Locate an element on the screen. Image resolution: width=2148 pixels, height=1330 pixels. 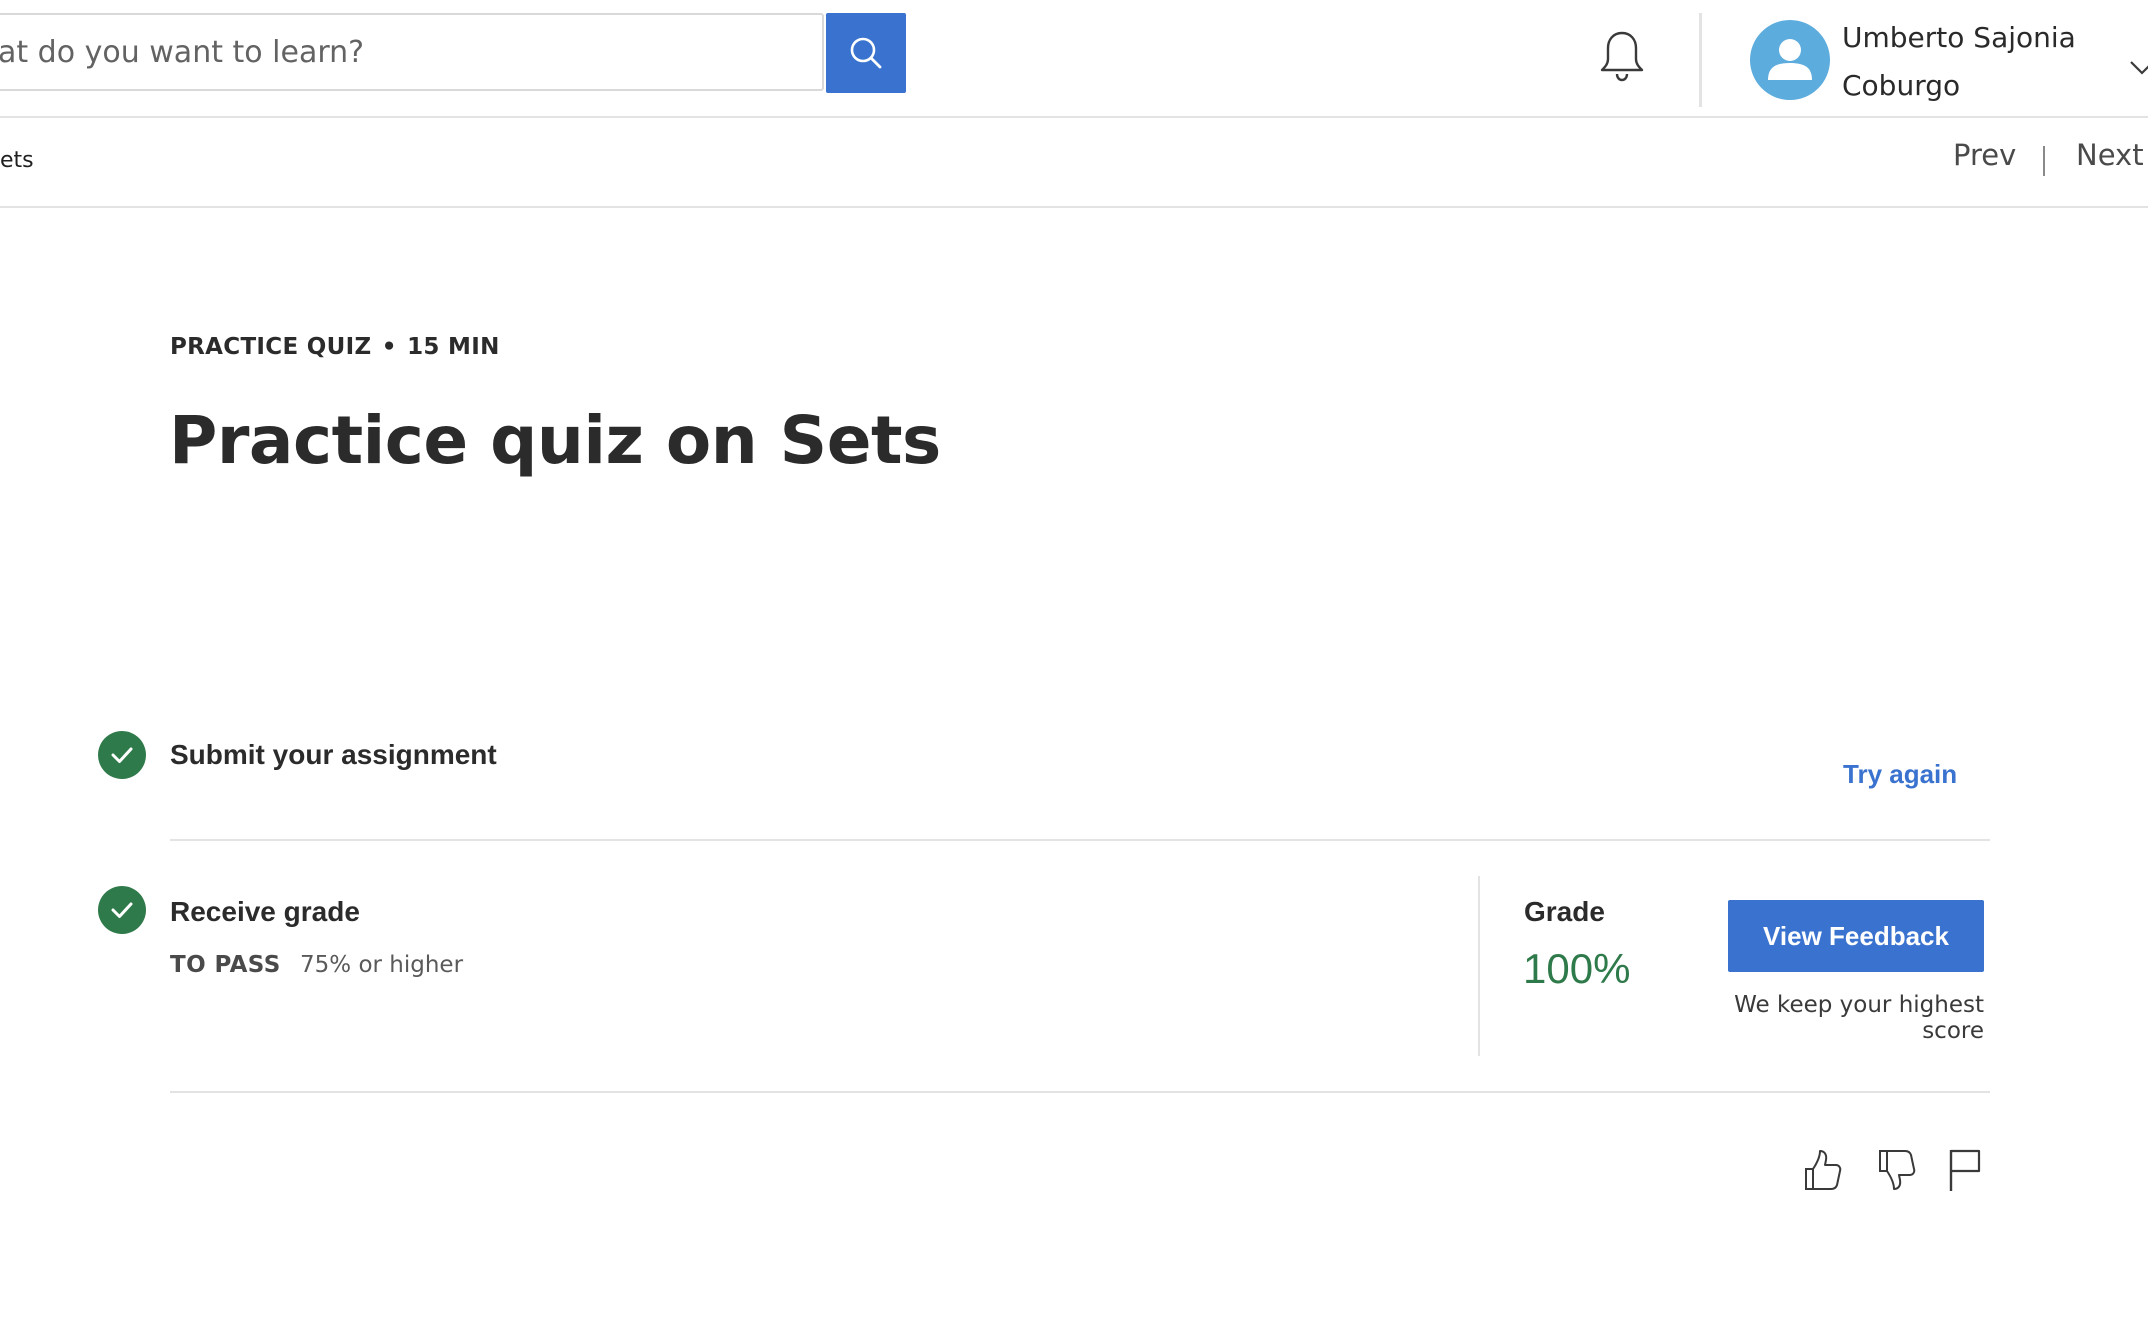
nav-separator is located at coordinates (2044, 161).